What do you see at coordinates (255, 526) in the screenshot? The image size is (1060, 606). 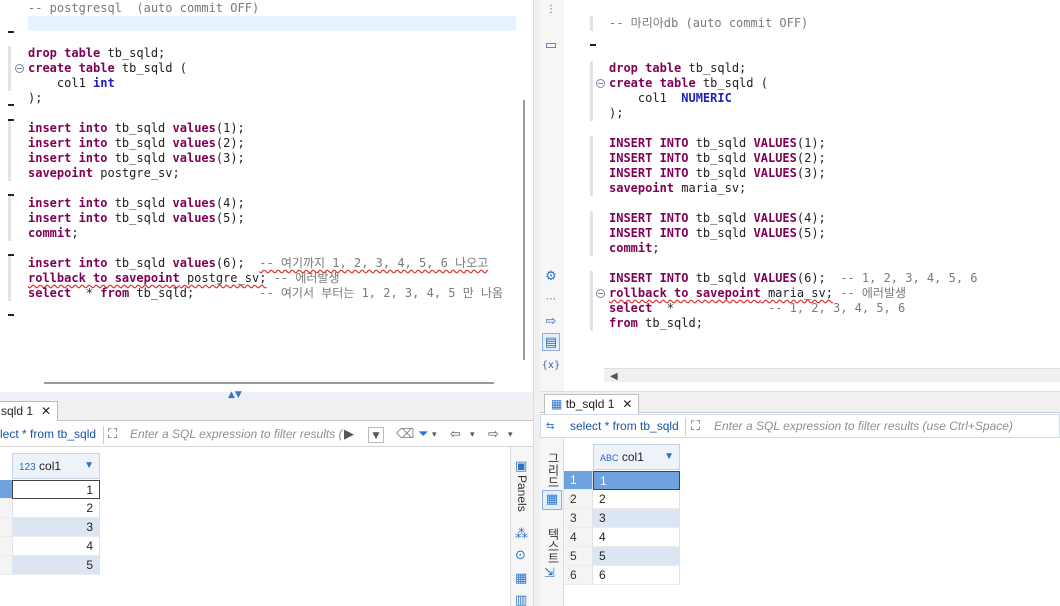 I see `left-results-grid: 123 col1 ▼ 12345` at bounding box center [255, 526].